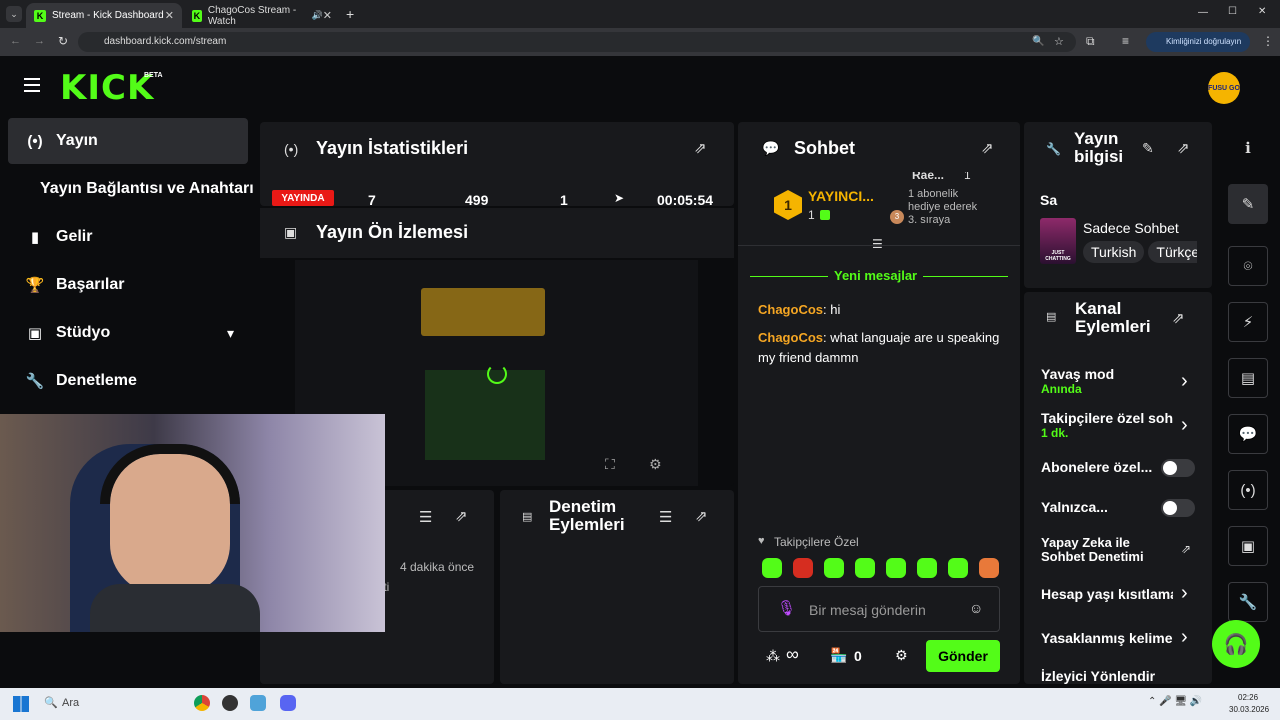 The width and height of the screenshot is (1280, 720). Describe the element at coordinates (1248, 378) in the screenshot. I see `notes-icon: ▤` at that location.